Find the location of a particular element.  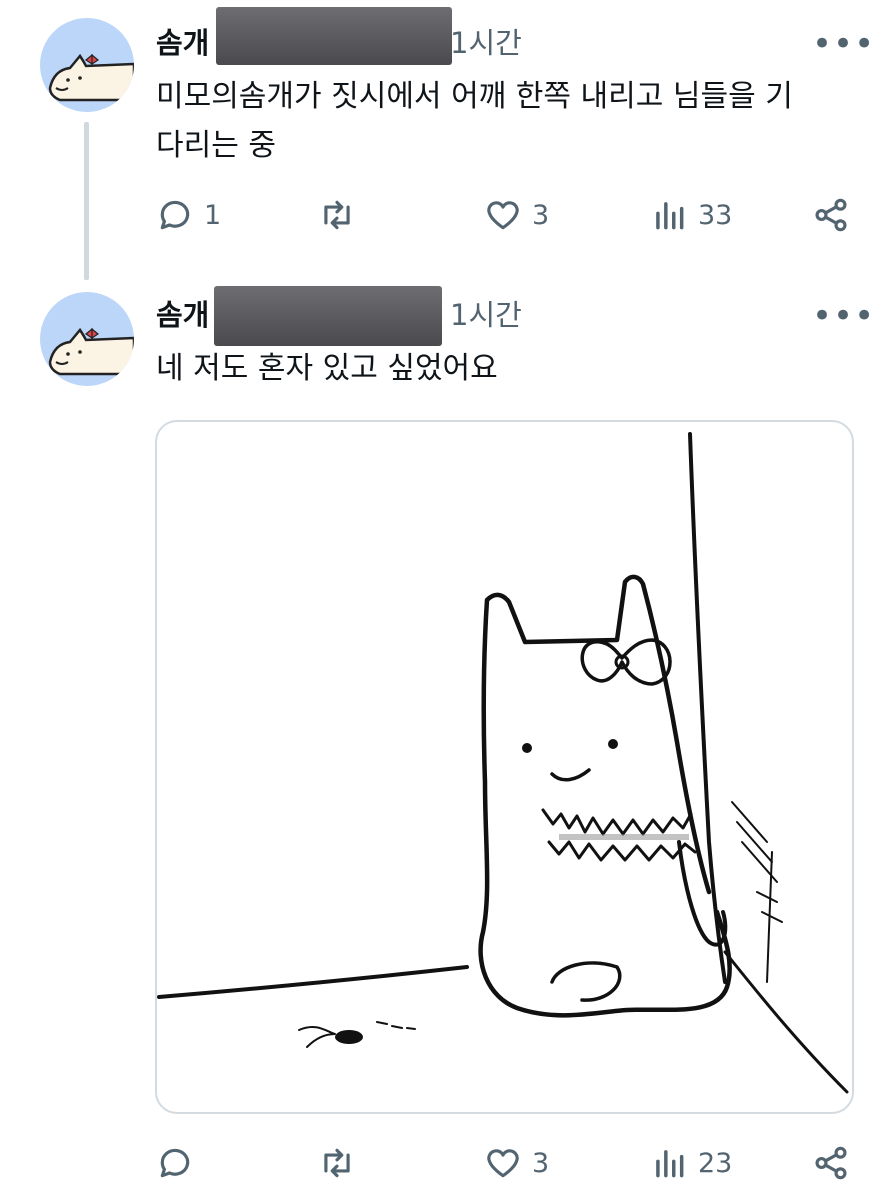

tweet-text-line: 다리는 중 is located at coordinates (216, 145).